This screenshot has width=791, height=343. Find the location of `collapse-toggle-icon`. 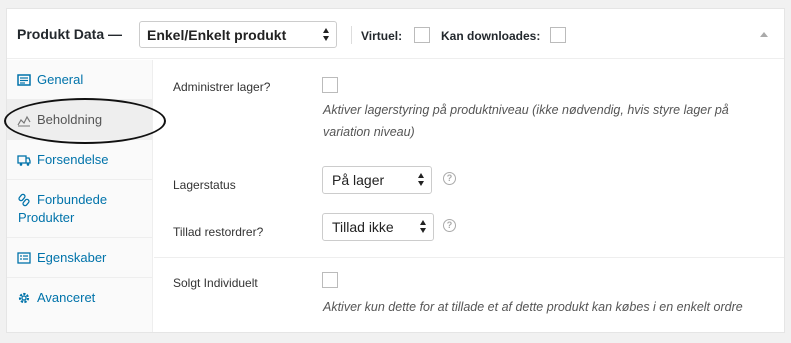

collapse-toggle-icon is located at coordinates (764, 34).